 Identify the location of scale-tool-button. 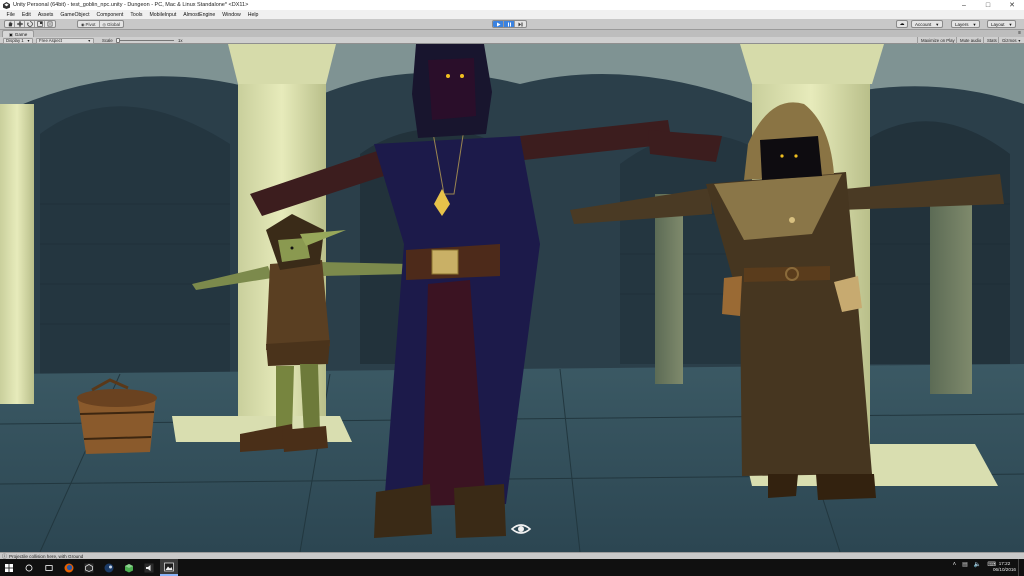
(40, 24).